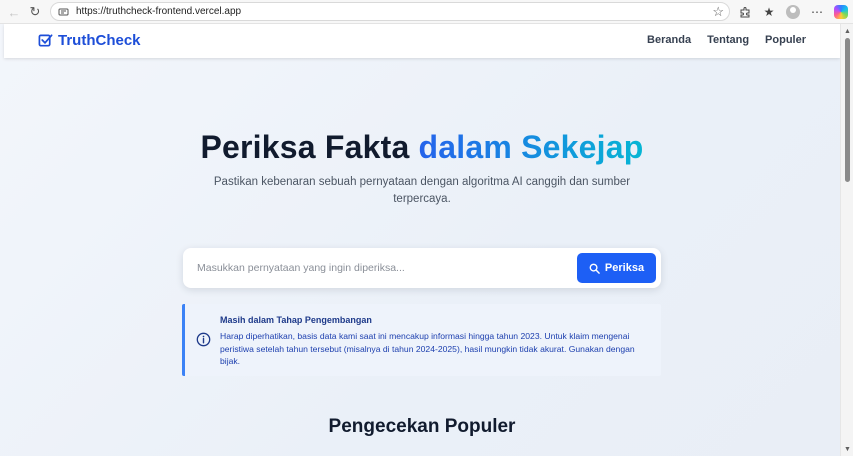 This screenshot has width=853, height=456. I want to click on copilot-icon, so click(841, 12).